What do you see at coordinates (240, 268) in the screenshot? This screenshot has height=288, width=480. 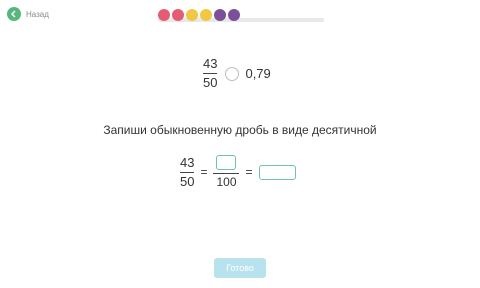 I see `ready-button: Готово` at bounding box center [240, 268].